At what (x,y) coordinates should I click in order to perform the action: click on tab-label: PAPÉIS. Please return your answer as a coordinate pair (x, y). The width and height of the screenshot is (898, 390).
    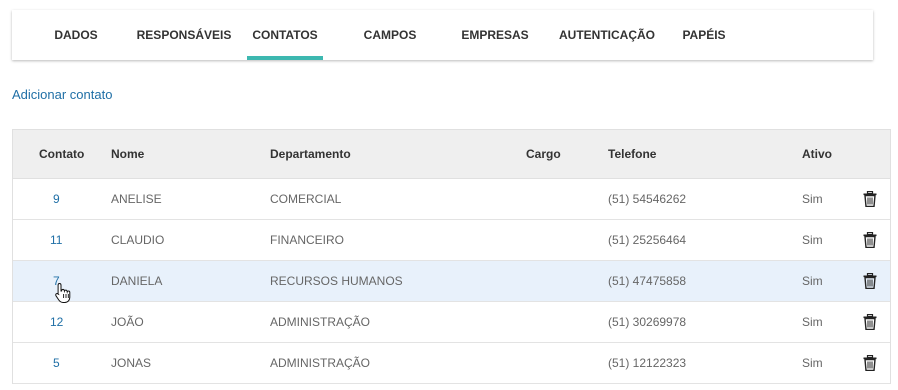
    Looking at the image, I should click on (704, 35).